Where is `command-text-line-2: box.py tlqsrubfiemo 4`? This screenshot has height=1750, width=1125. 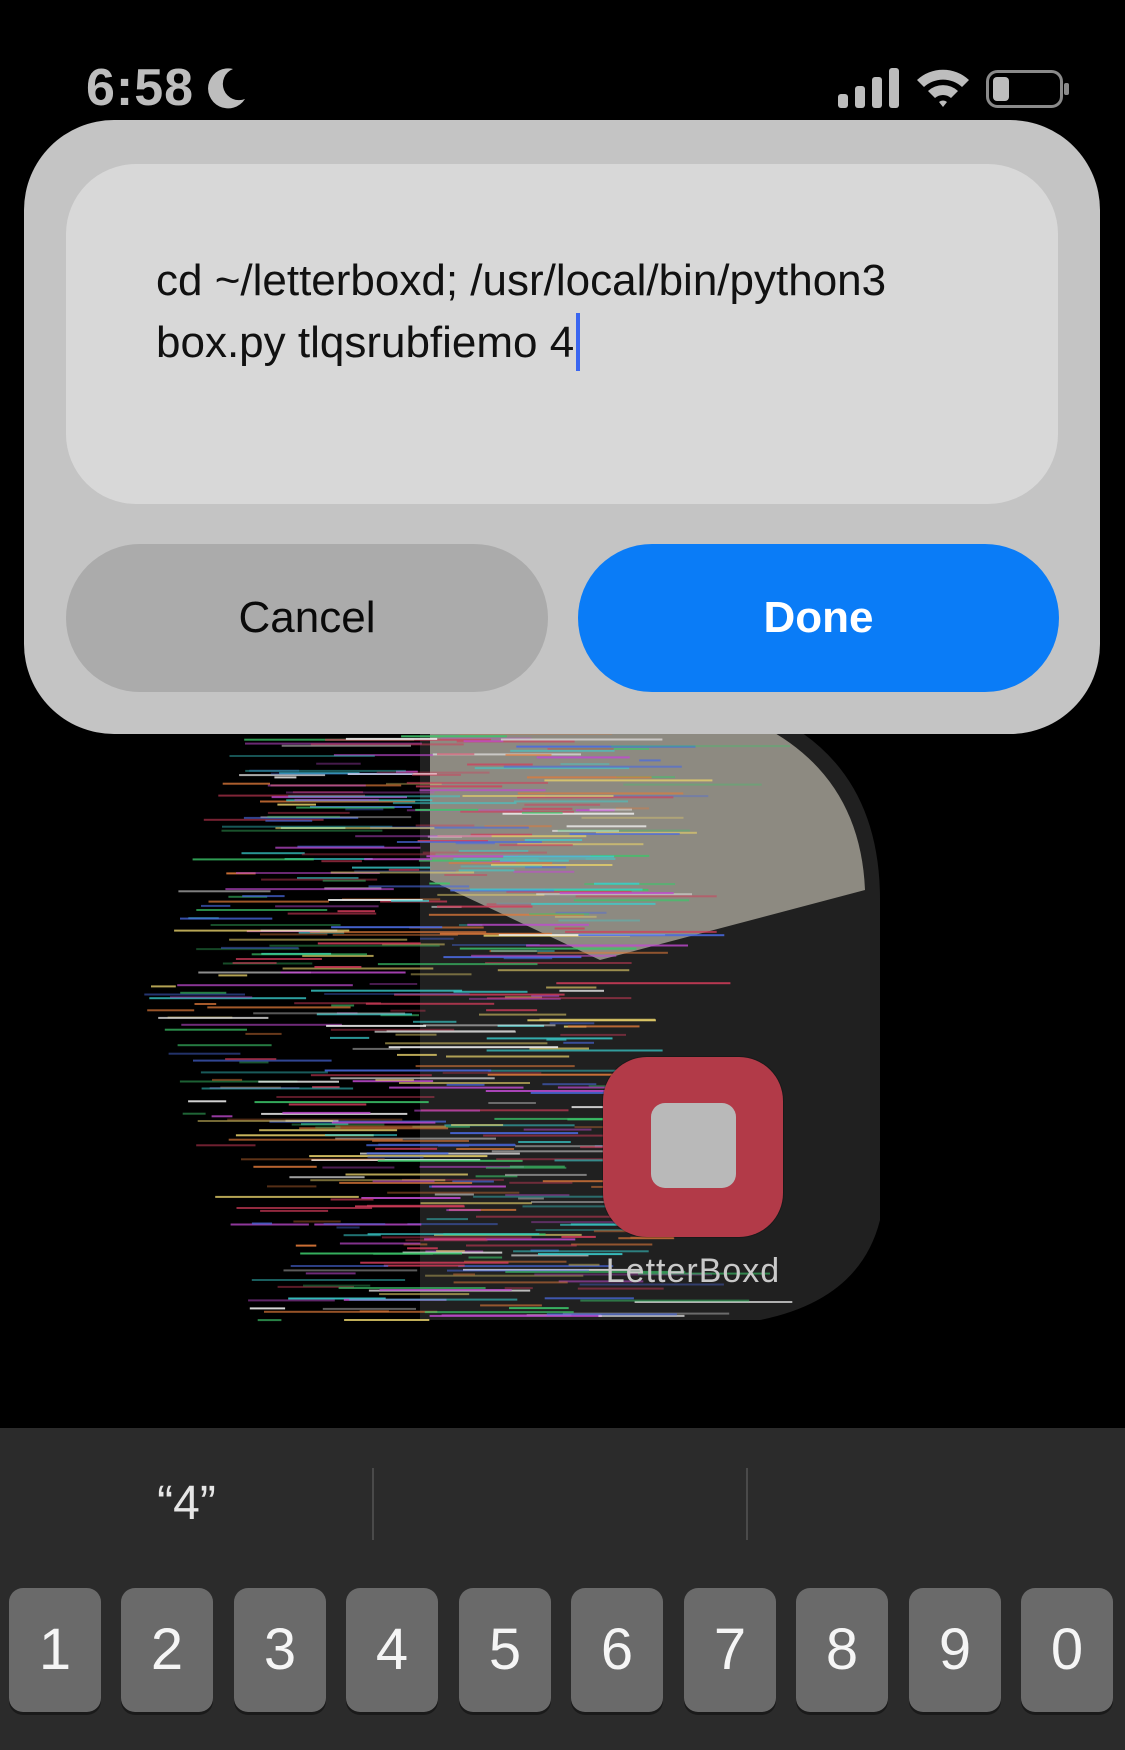 command-text-line-2: box.py tlqsrubfiemo 4 is located at coordinates (365, 342).